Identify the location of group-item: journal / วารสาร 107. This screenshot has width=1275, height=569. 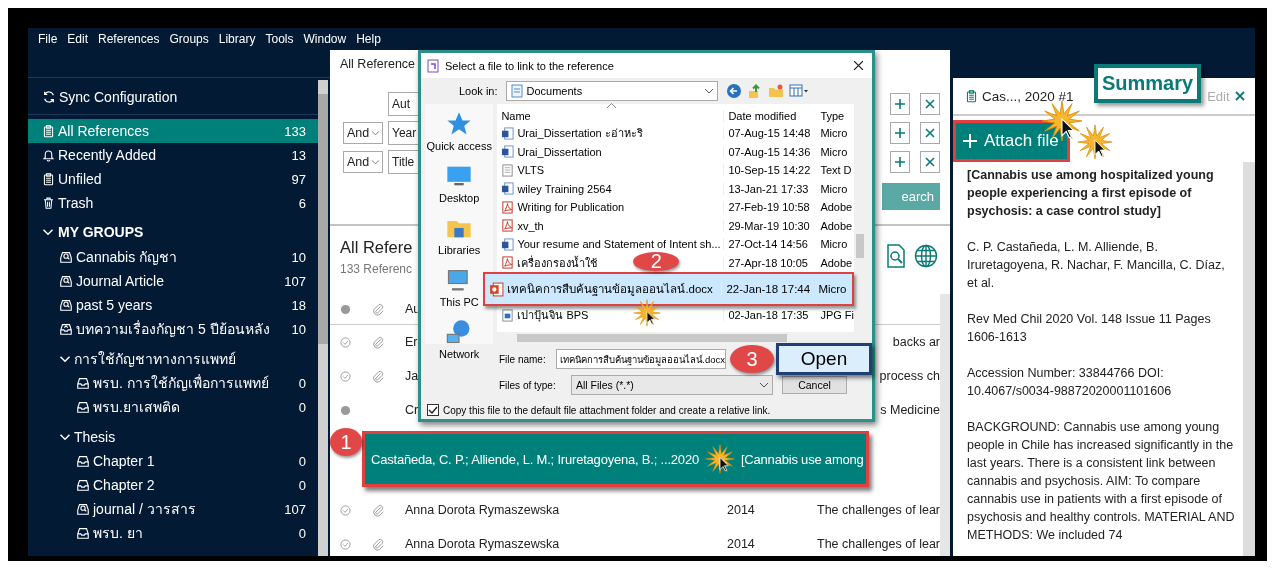
(173, 509).